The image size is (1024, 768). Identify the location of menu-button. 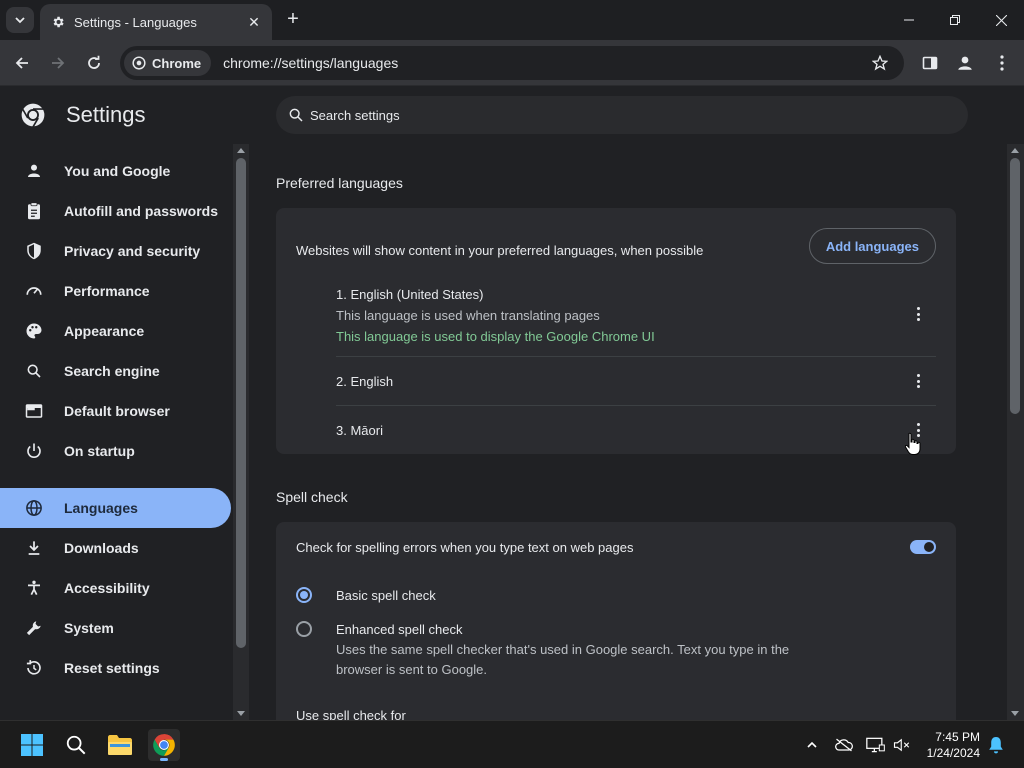
(1002, 63).